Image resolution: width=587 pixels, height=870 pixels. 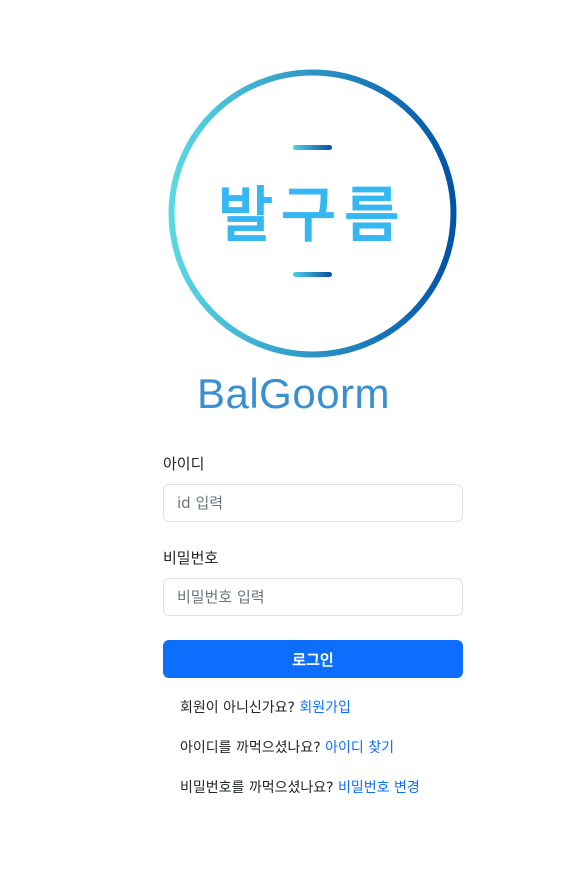 I want to click on signup-link: 회원가입, so click(x=325, y=708).